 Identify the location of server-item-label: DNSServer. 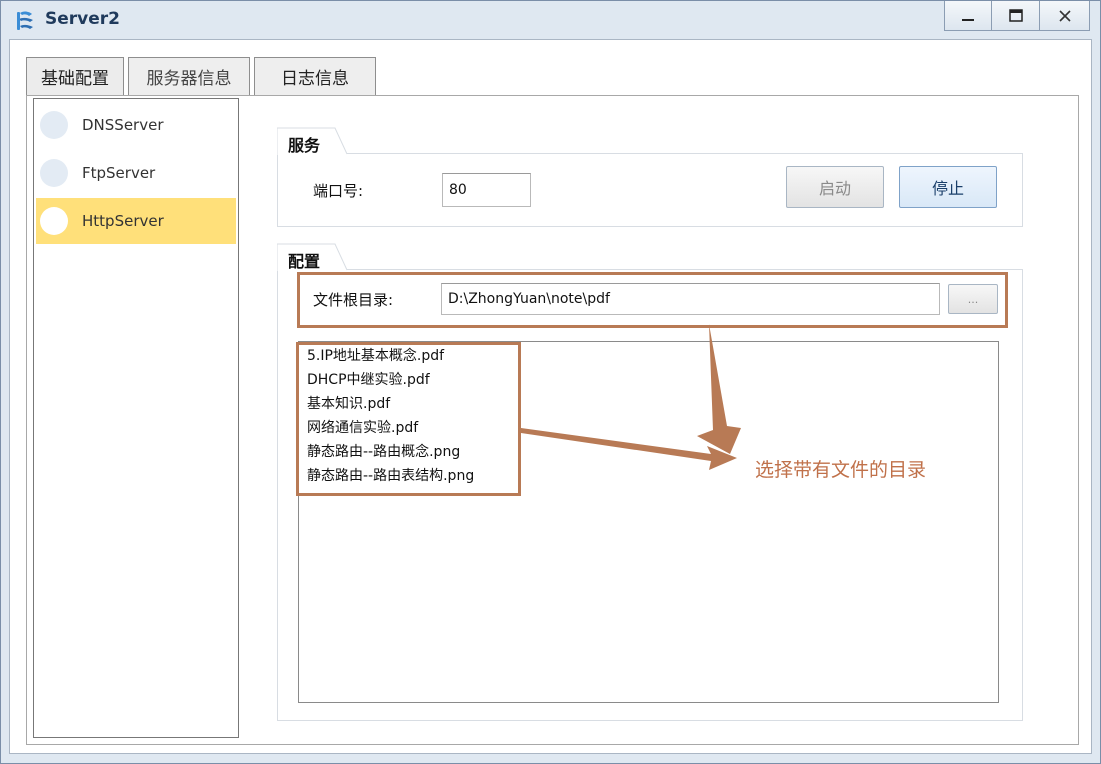
(123, 125).